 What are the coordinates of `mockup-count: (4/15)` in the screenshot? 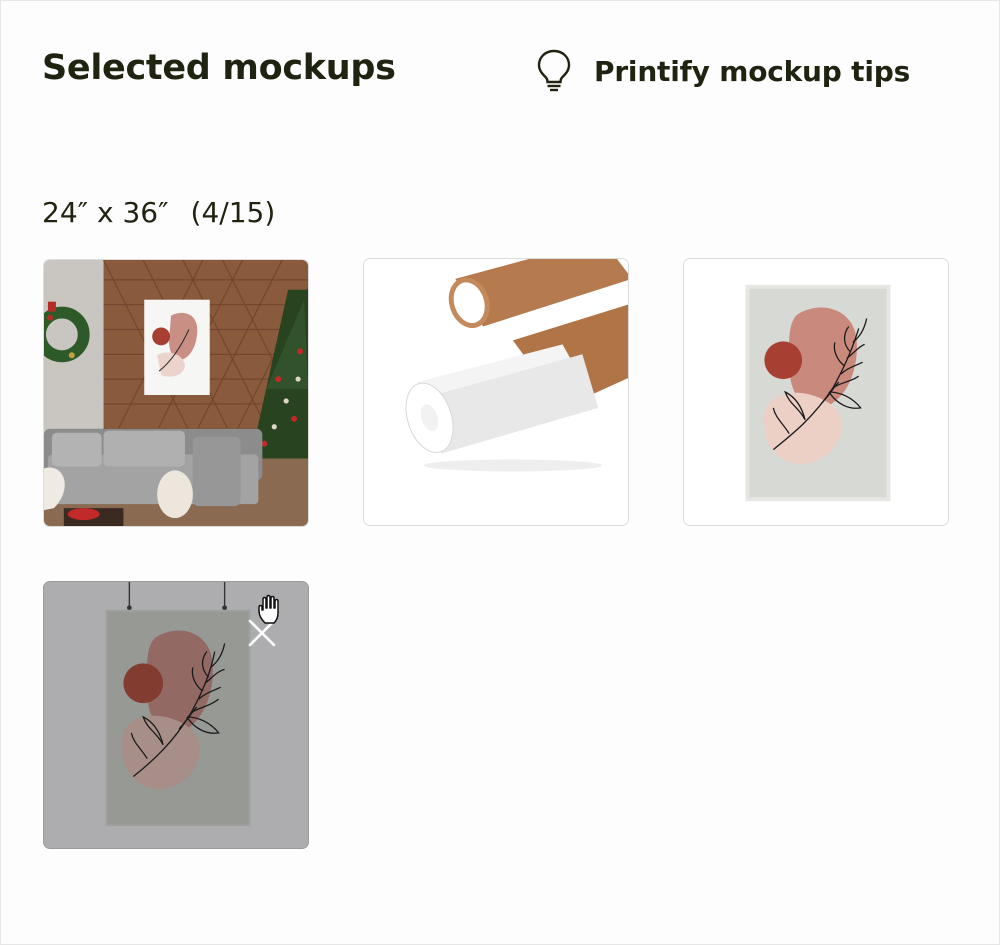 It's located at (233, 212).